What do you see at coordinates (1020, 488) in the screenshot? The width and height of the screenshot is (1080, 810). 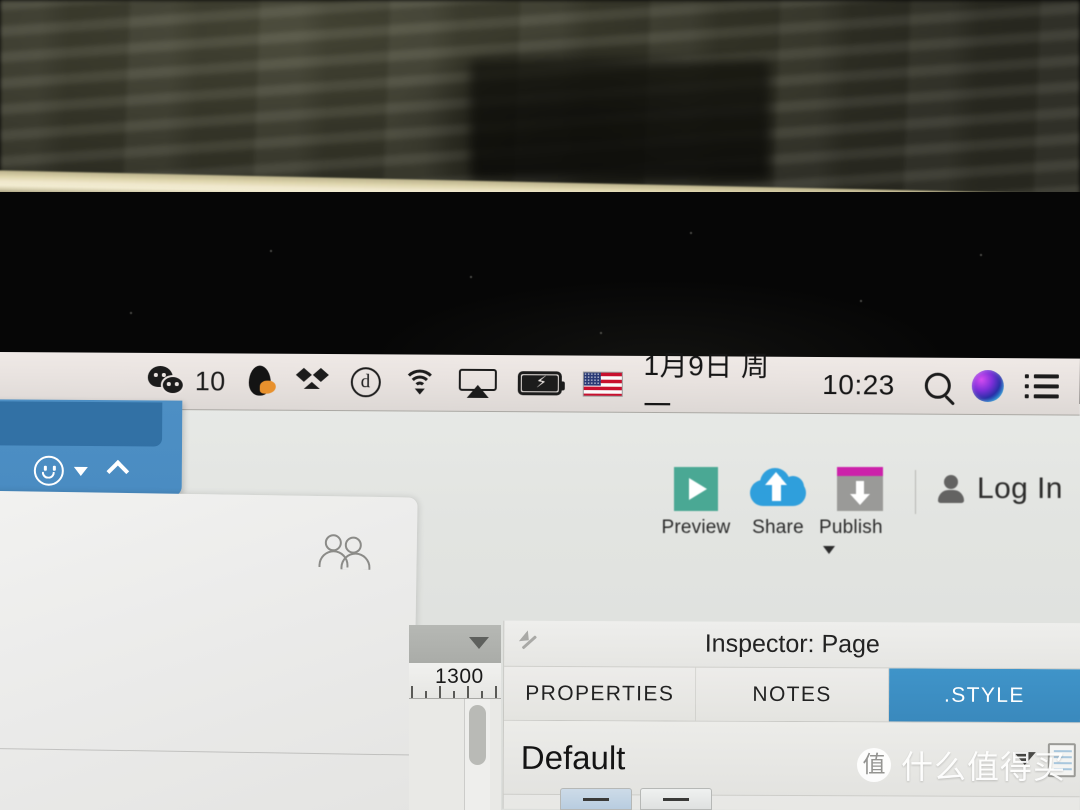 I see `login-label: Log In` at bounding box center [1020, 488].